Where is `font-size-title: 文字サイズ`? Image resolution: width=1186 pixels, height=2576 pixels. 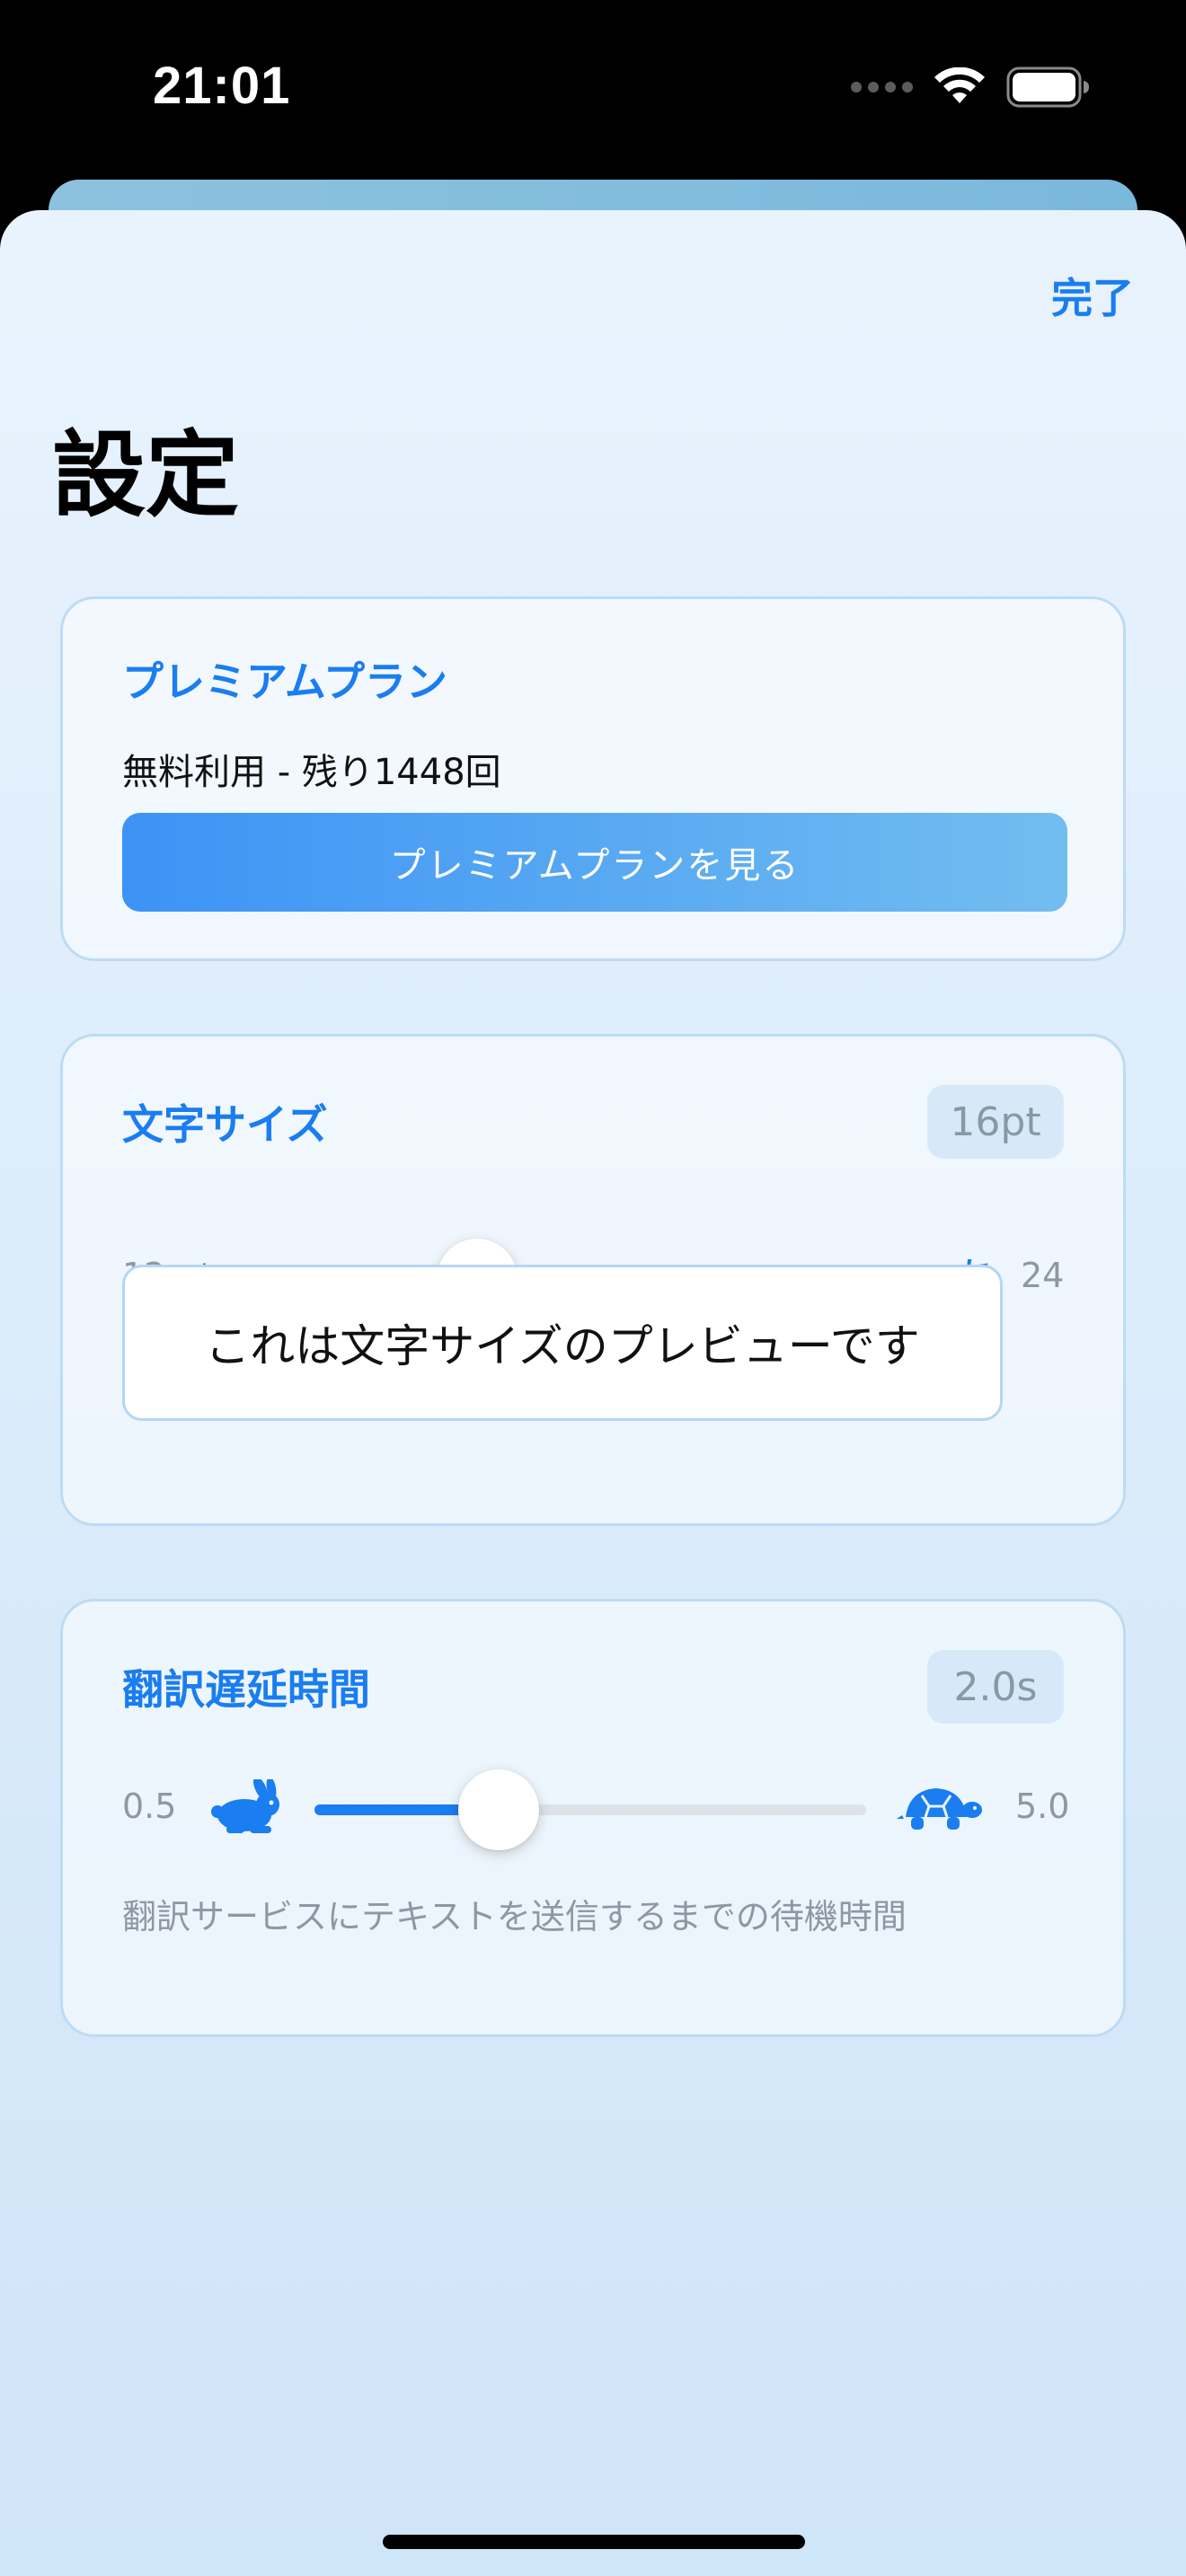
font-size-title: 文字サイズ is located at coordinates (225, 1124).